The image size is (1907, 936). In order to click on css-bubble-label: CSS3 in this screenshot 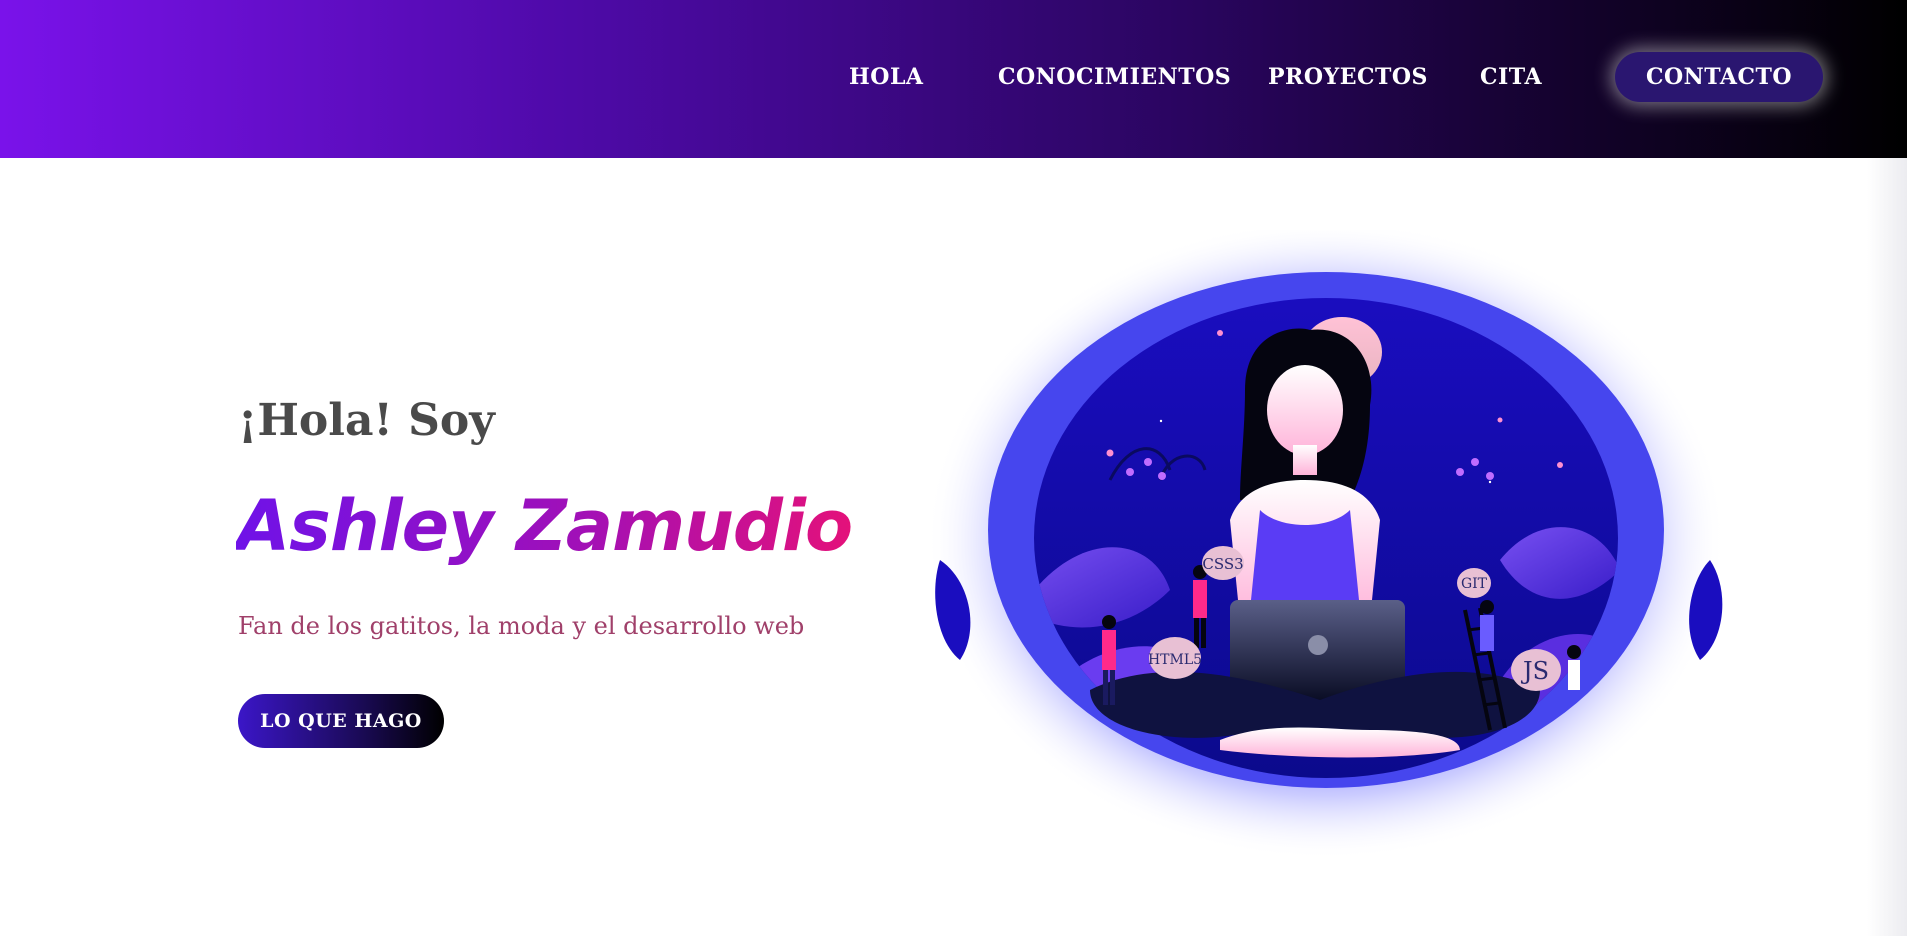, I will do `click(1222, 564)`.